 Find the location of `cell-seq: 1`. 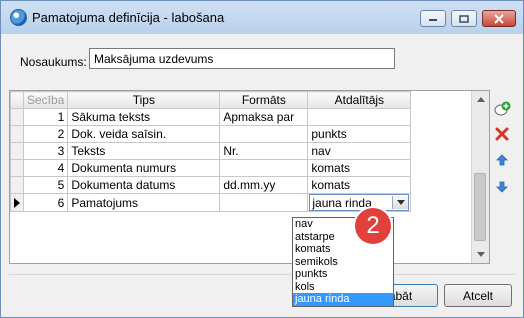

cell-seq: 1 is located at coordinates (45, 117).